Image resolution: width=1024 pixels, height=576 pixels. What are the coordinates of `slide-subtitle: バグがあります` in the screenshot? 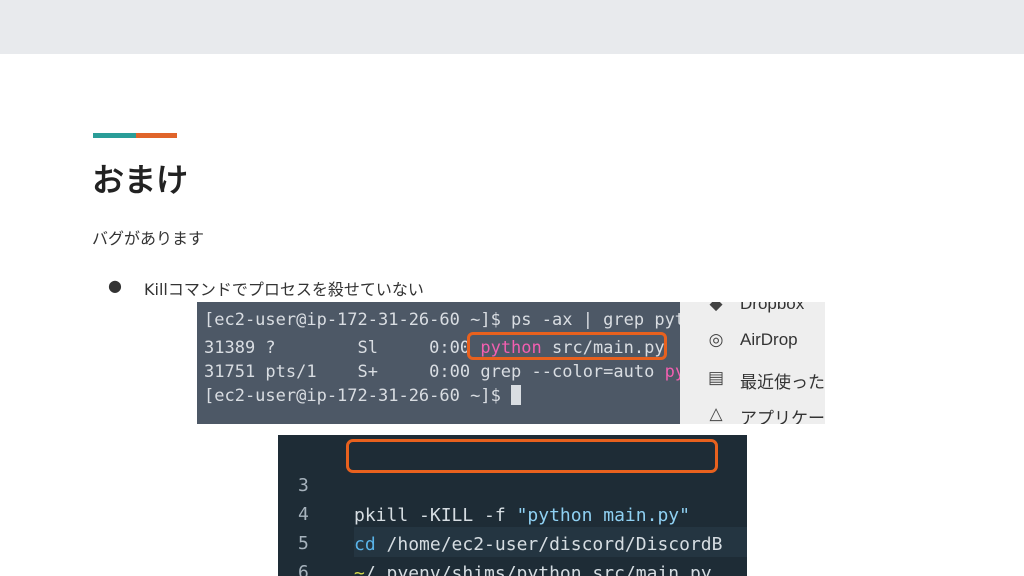 It's located at (148, 238).